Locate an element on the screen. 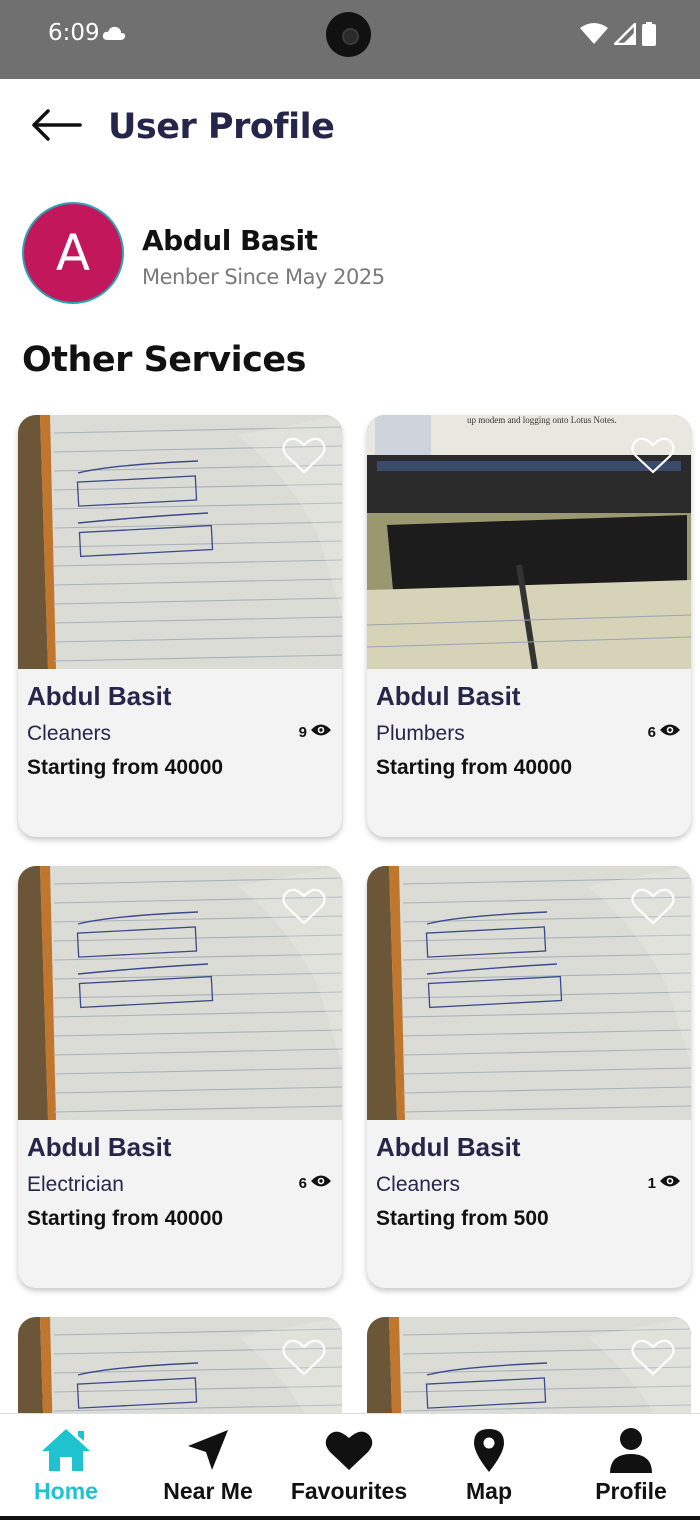  back-arrow-icon is located at coordinates (57, 125).